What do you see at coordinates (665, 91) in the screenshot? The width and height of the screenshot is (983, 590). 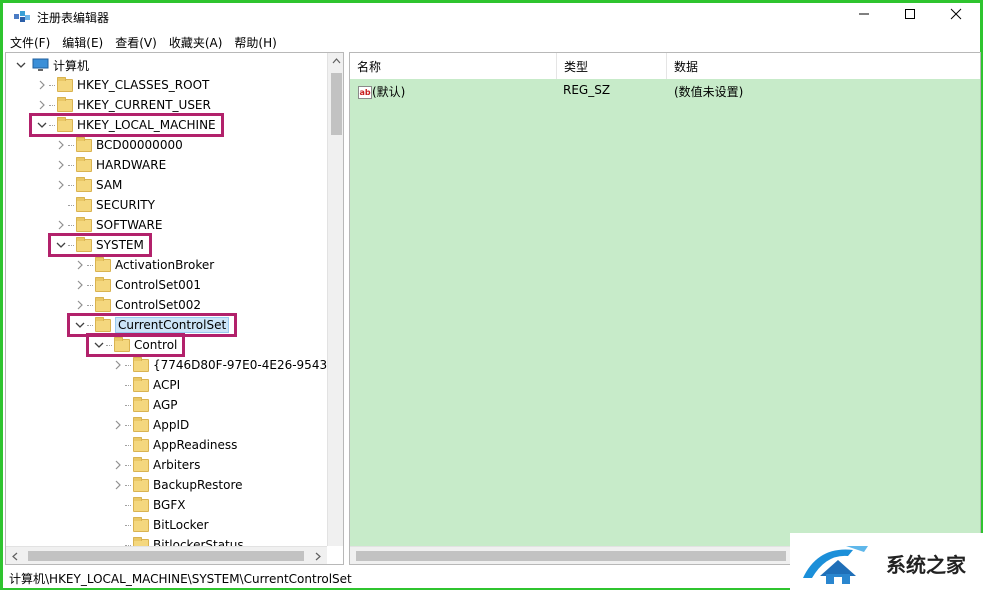 I see `value-row: ab(默认) REG_SZ (数值未设置)` at bounding box center [665, 91].